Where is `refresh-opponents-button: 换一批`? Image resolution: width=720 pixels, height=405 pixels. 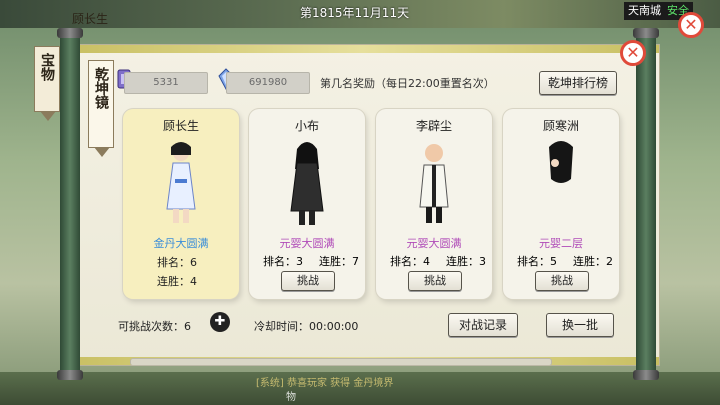 refresh-opponents-button: 换一批 is located at coordinates (580, 325).